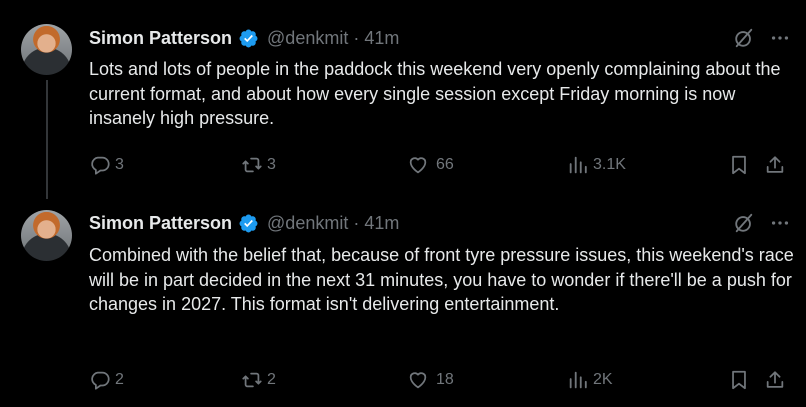  I want to click on reply-count: 2, so click(119, 379).